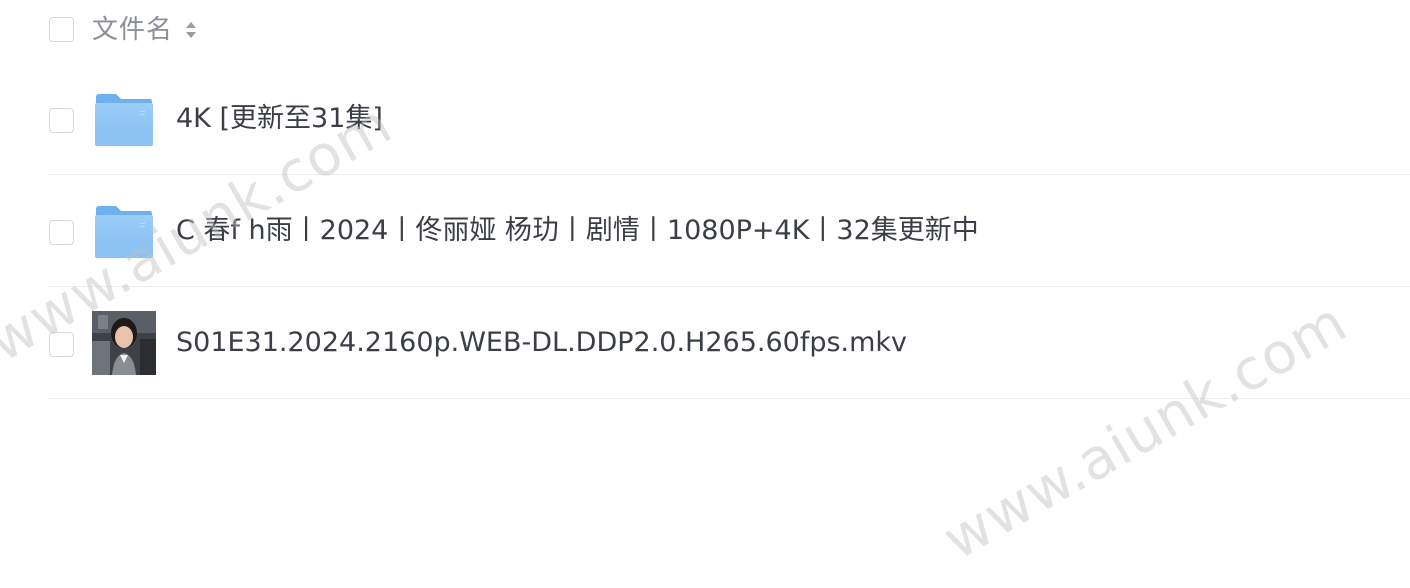  What do you see at coordinates (577, 231) in the screenshot?
I see `file-name: C 春f h雨丨2024丨佟丽娅 杨玏丨剧情丨1080P+4K丨32集更新中` at bounding box center [577, 231].